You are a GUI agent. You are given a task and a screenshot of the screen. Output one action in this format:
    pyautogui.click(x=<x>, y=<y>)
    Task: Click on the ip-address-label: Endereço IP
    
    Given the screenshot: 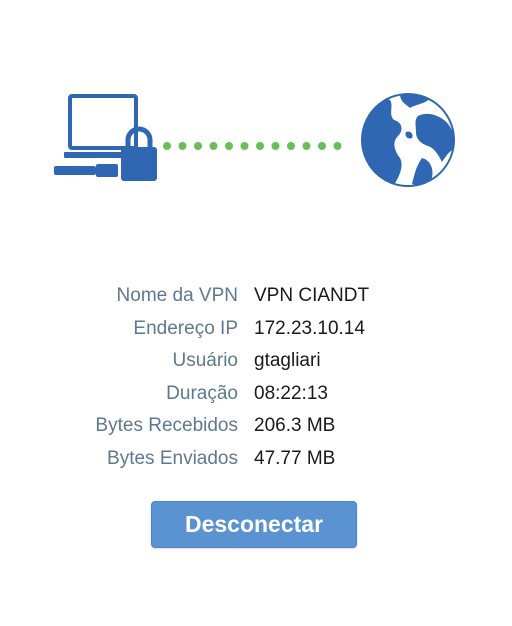 What is the action you would take?
    pyautogui.click(x=185, y=328)
    